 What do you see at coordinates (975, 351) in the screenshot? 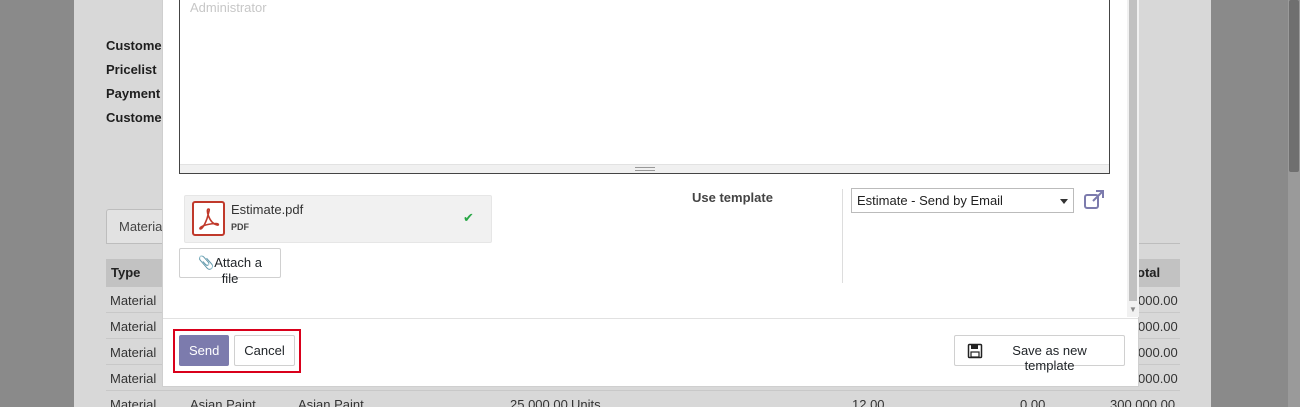
I see `floppy-disk-icon` at bounding box center [975, 351].